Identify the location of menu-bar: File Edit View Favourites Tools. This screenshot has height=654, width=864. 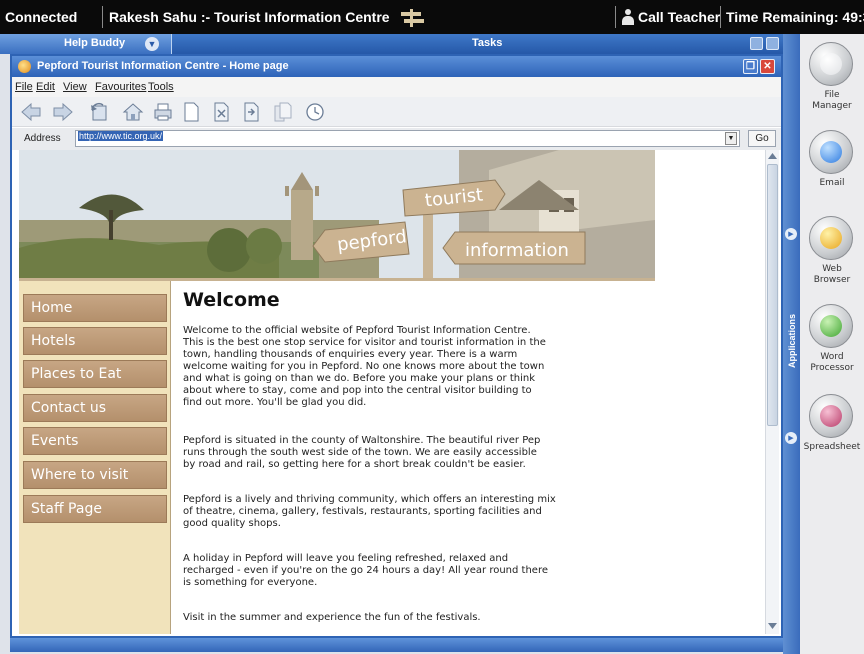
(396, 87).